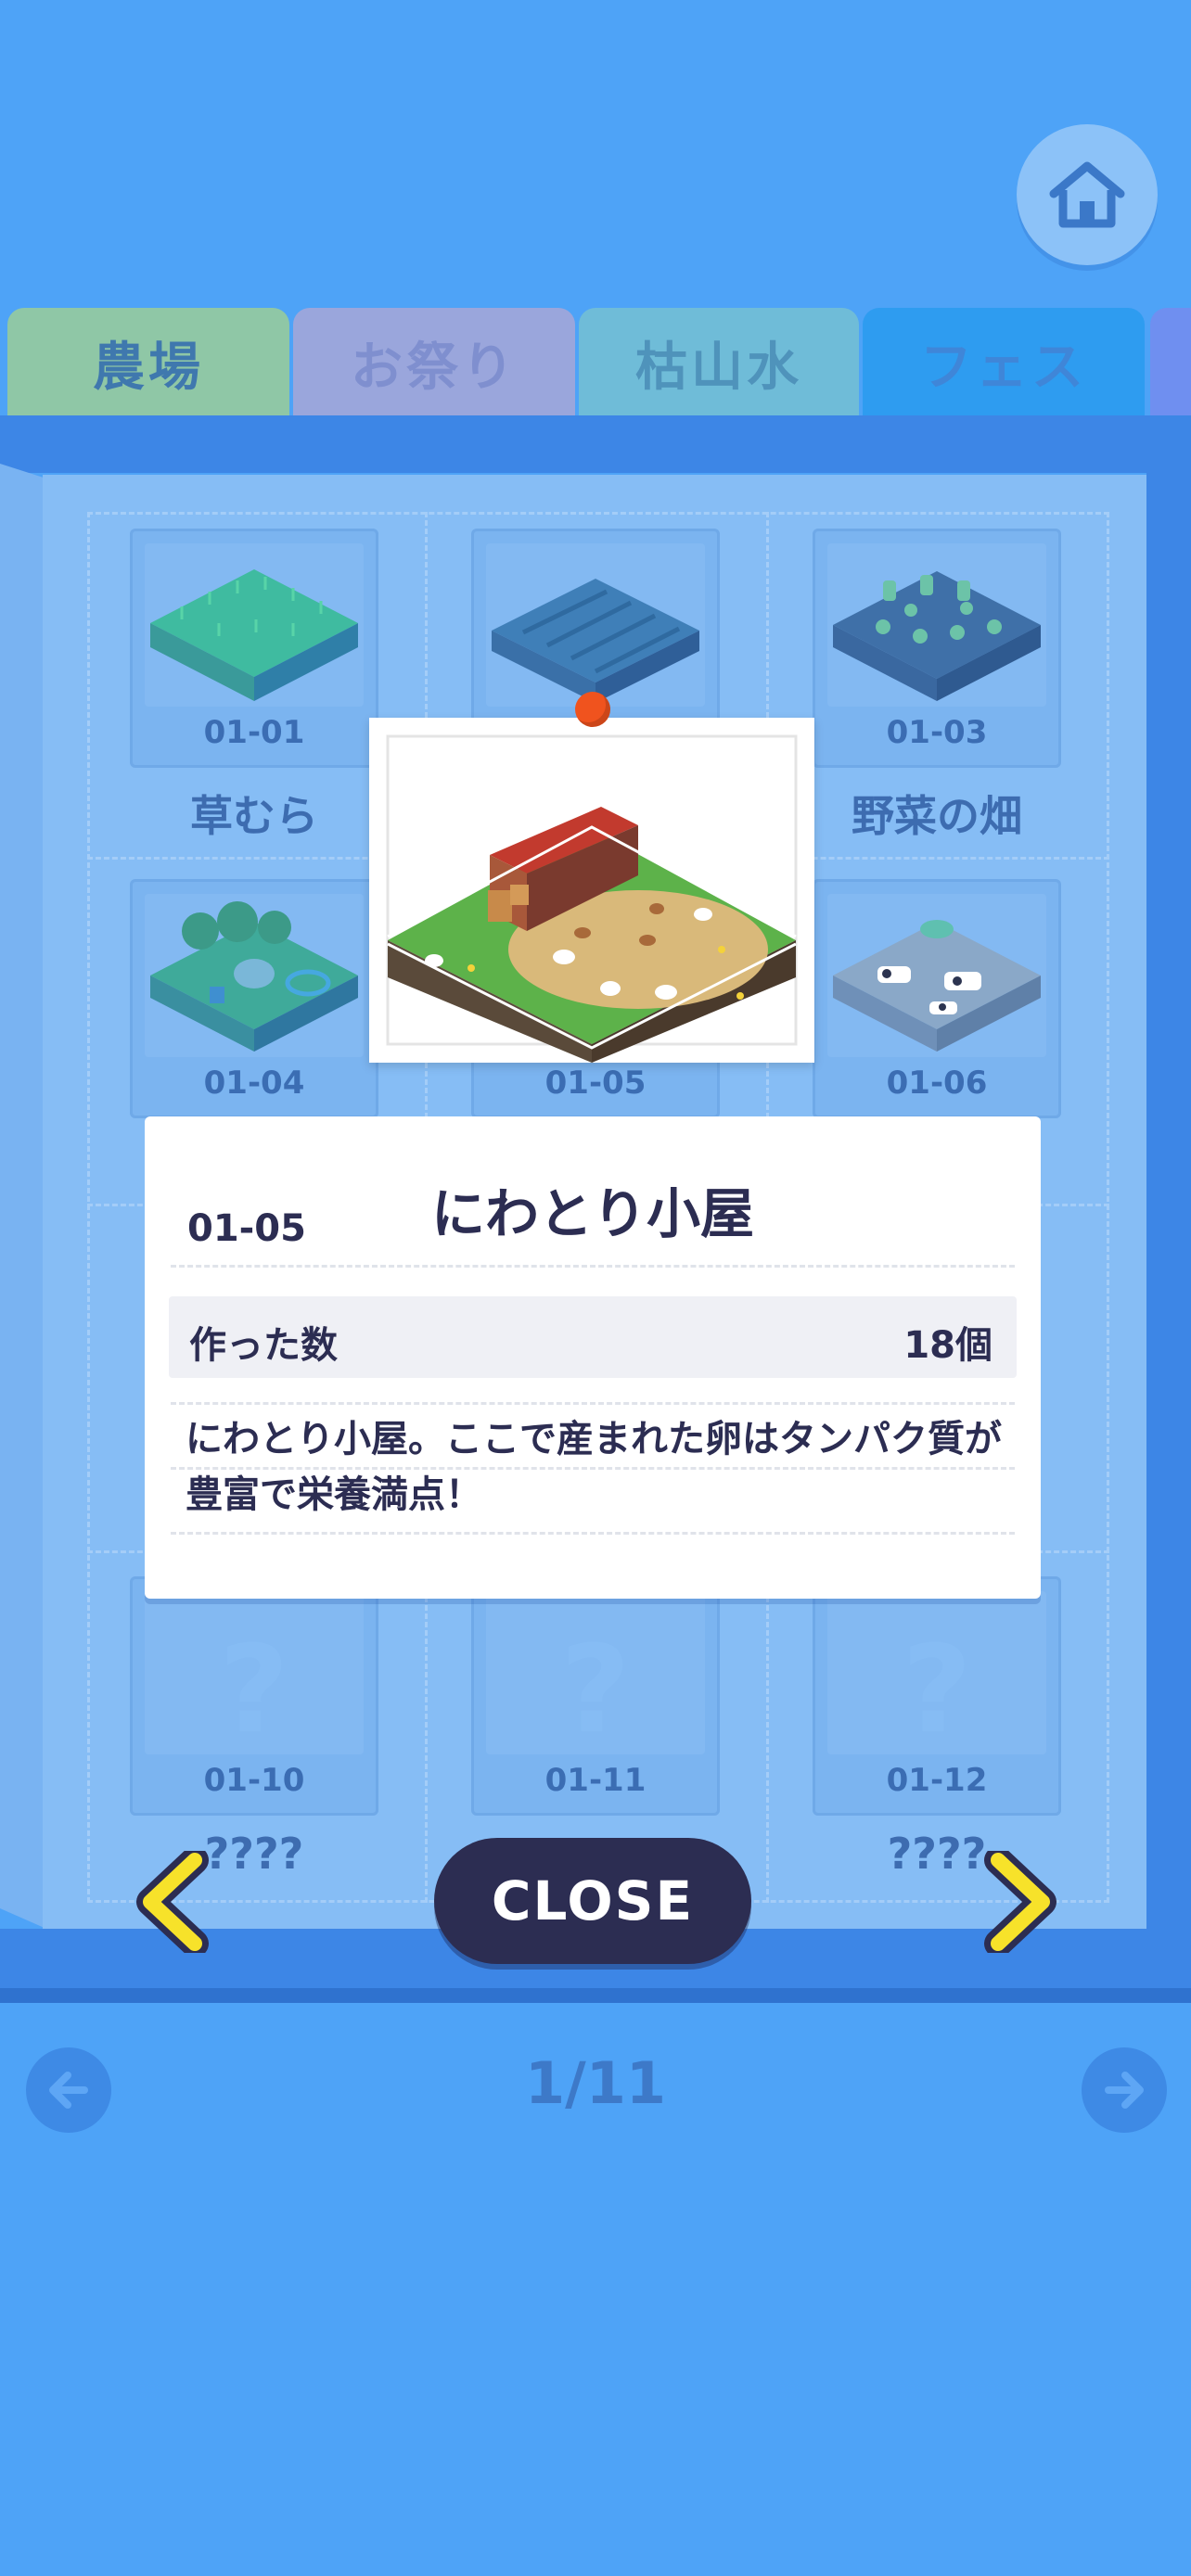 This screenshot has height=2576, width=1191. I want to click on book-frame-top, so click(595, 444).